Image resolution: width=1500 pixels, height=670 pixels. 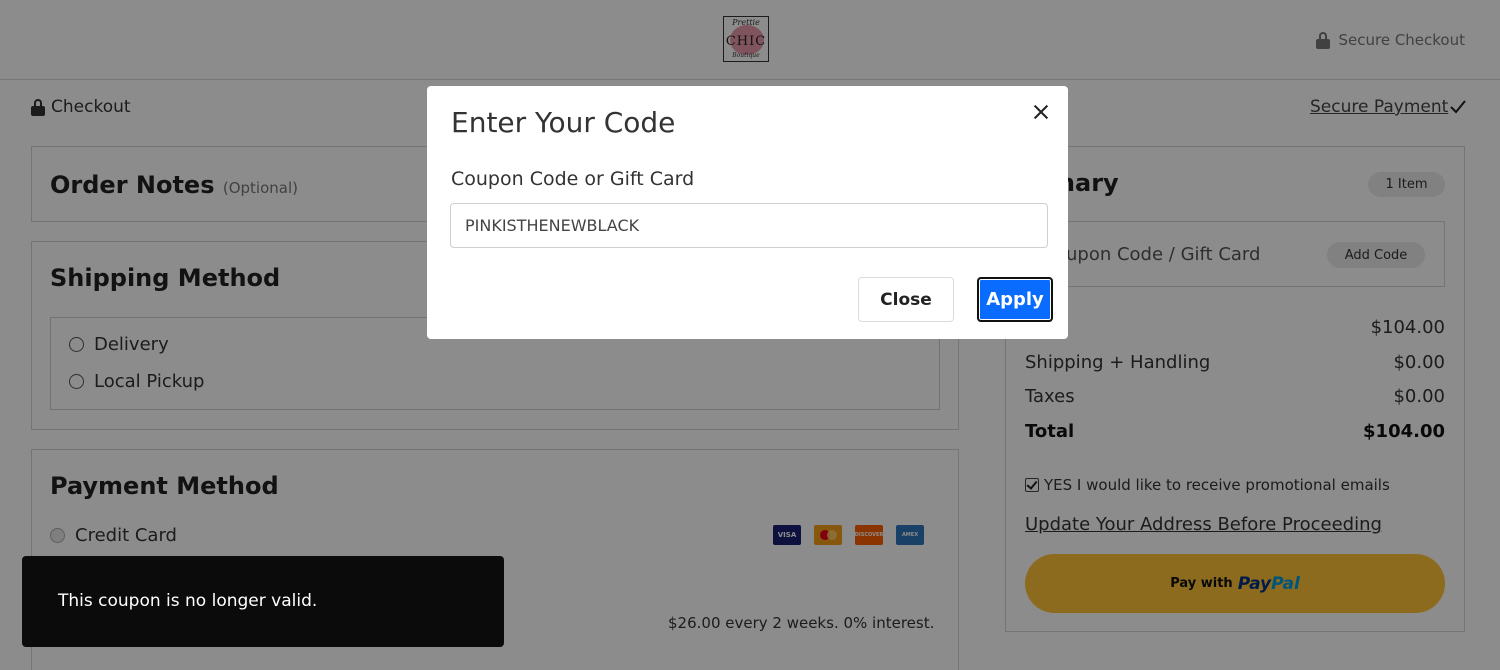 I want to click on error-toast: This coupon is no longer valid., so click(x=263, y=601).